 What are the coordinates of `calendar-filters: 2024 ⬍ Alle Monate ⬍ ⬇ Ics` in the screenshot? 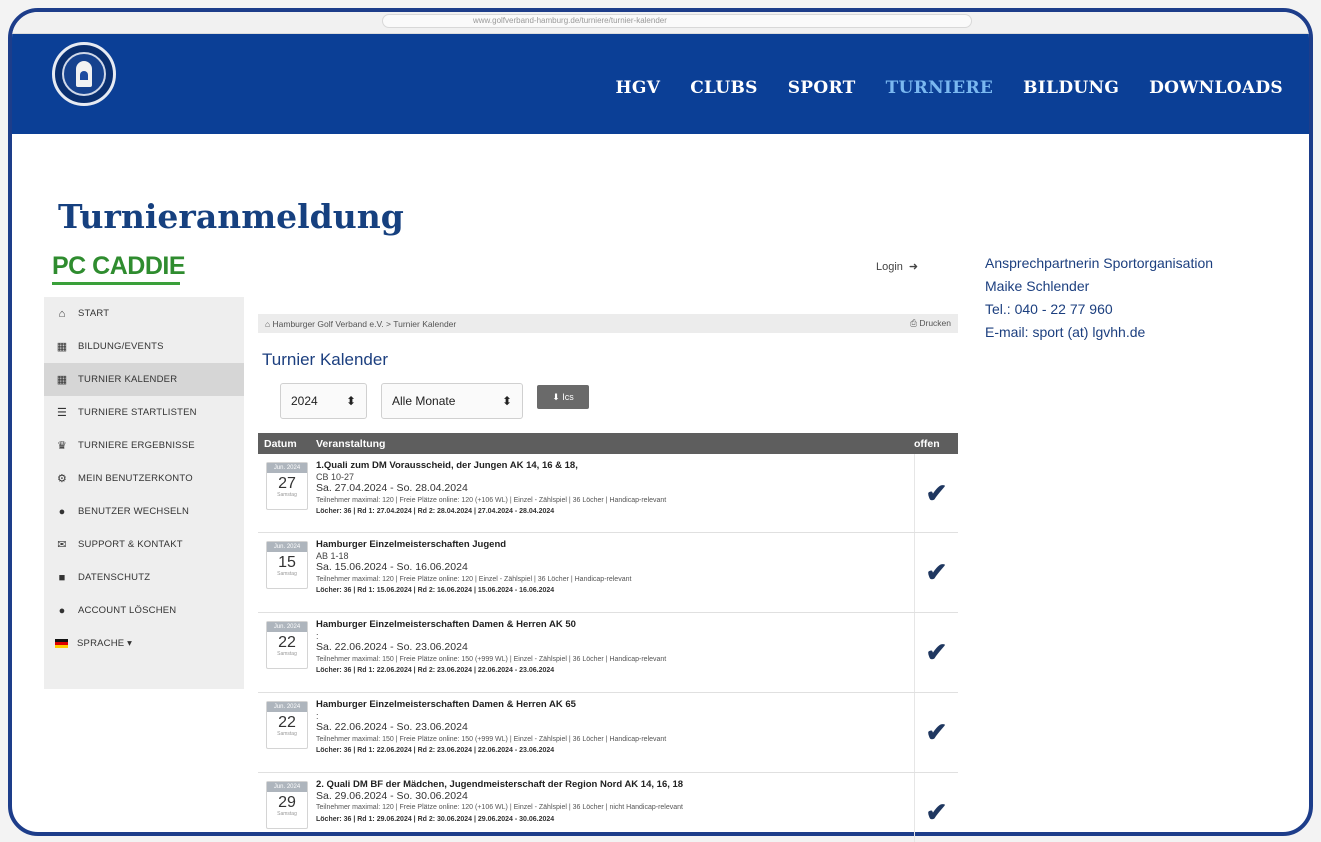 It's located at (619, 401).